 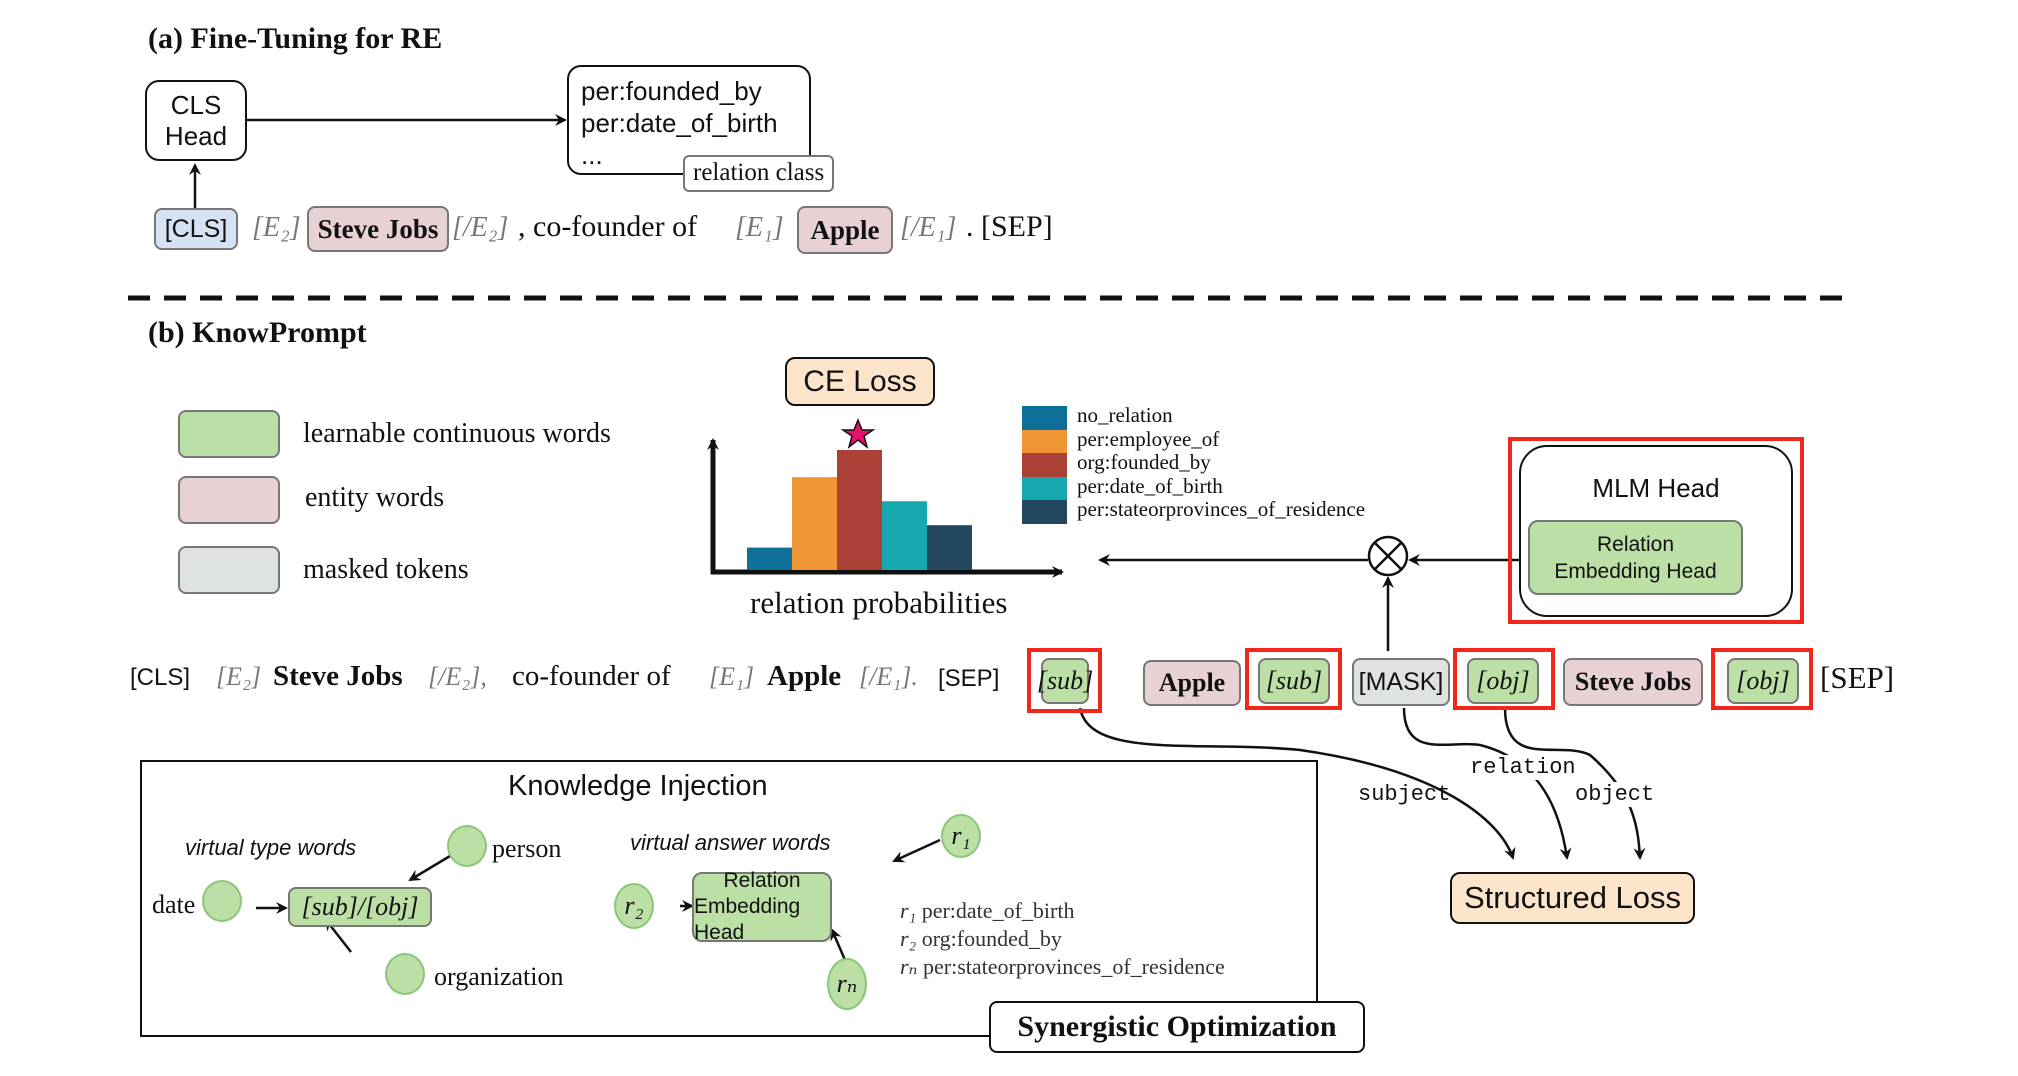 What do you see at coordinates (338, 676) in the screenshot?
I see `b-subject-entity: Steve Jobs` at bounding box center [338, 676].